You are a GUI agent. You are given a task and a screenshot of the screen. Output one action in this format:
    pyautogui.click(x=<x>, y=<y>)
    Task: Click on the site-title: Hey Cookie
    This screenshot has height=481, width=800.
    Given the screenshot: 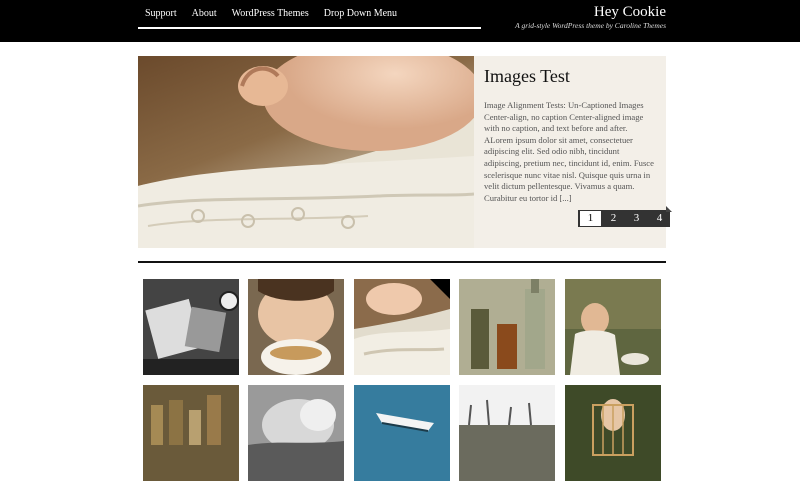 What is the action you would take?
    pyautogui.click(x=630, y=12)
    